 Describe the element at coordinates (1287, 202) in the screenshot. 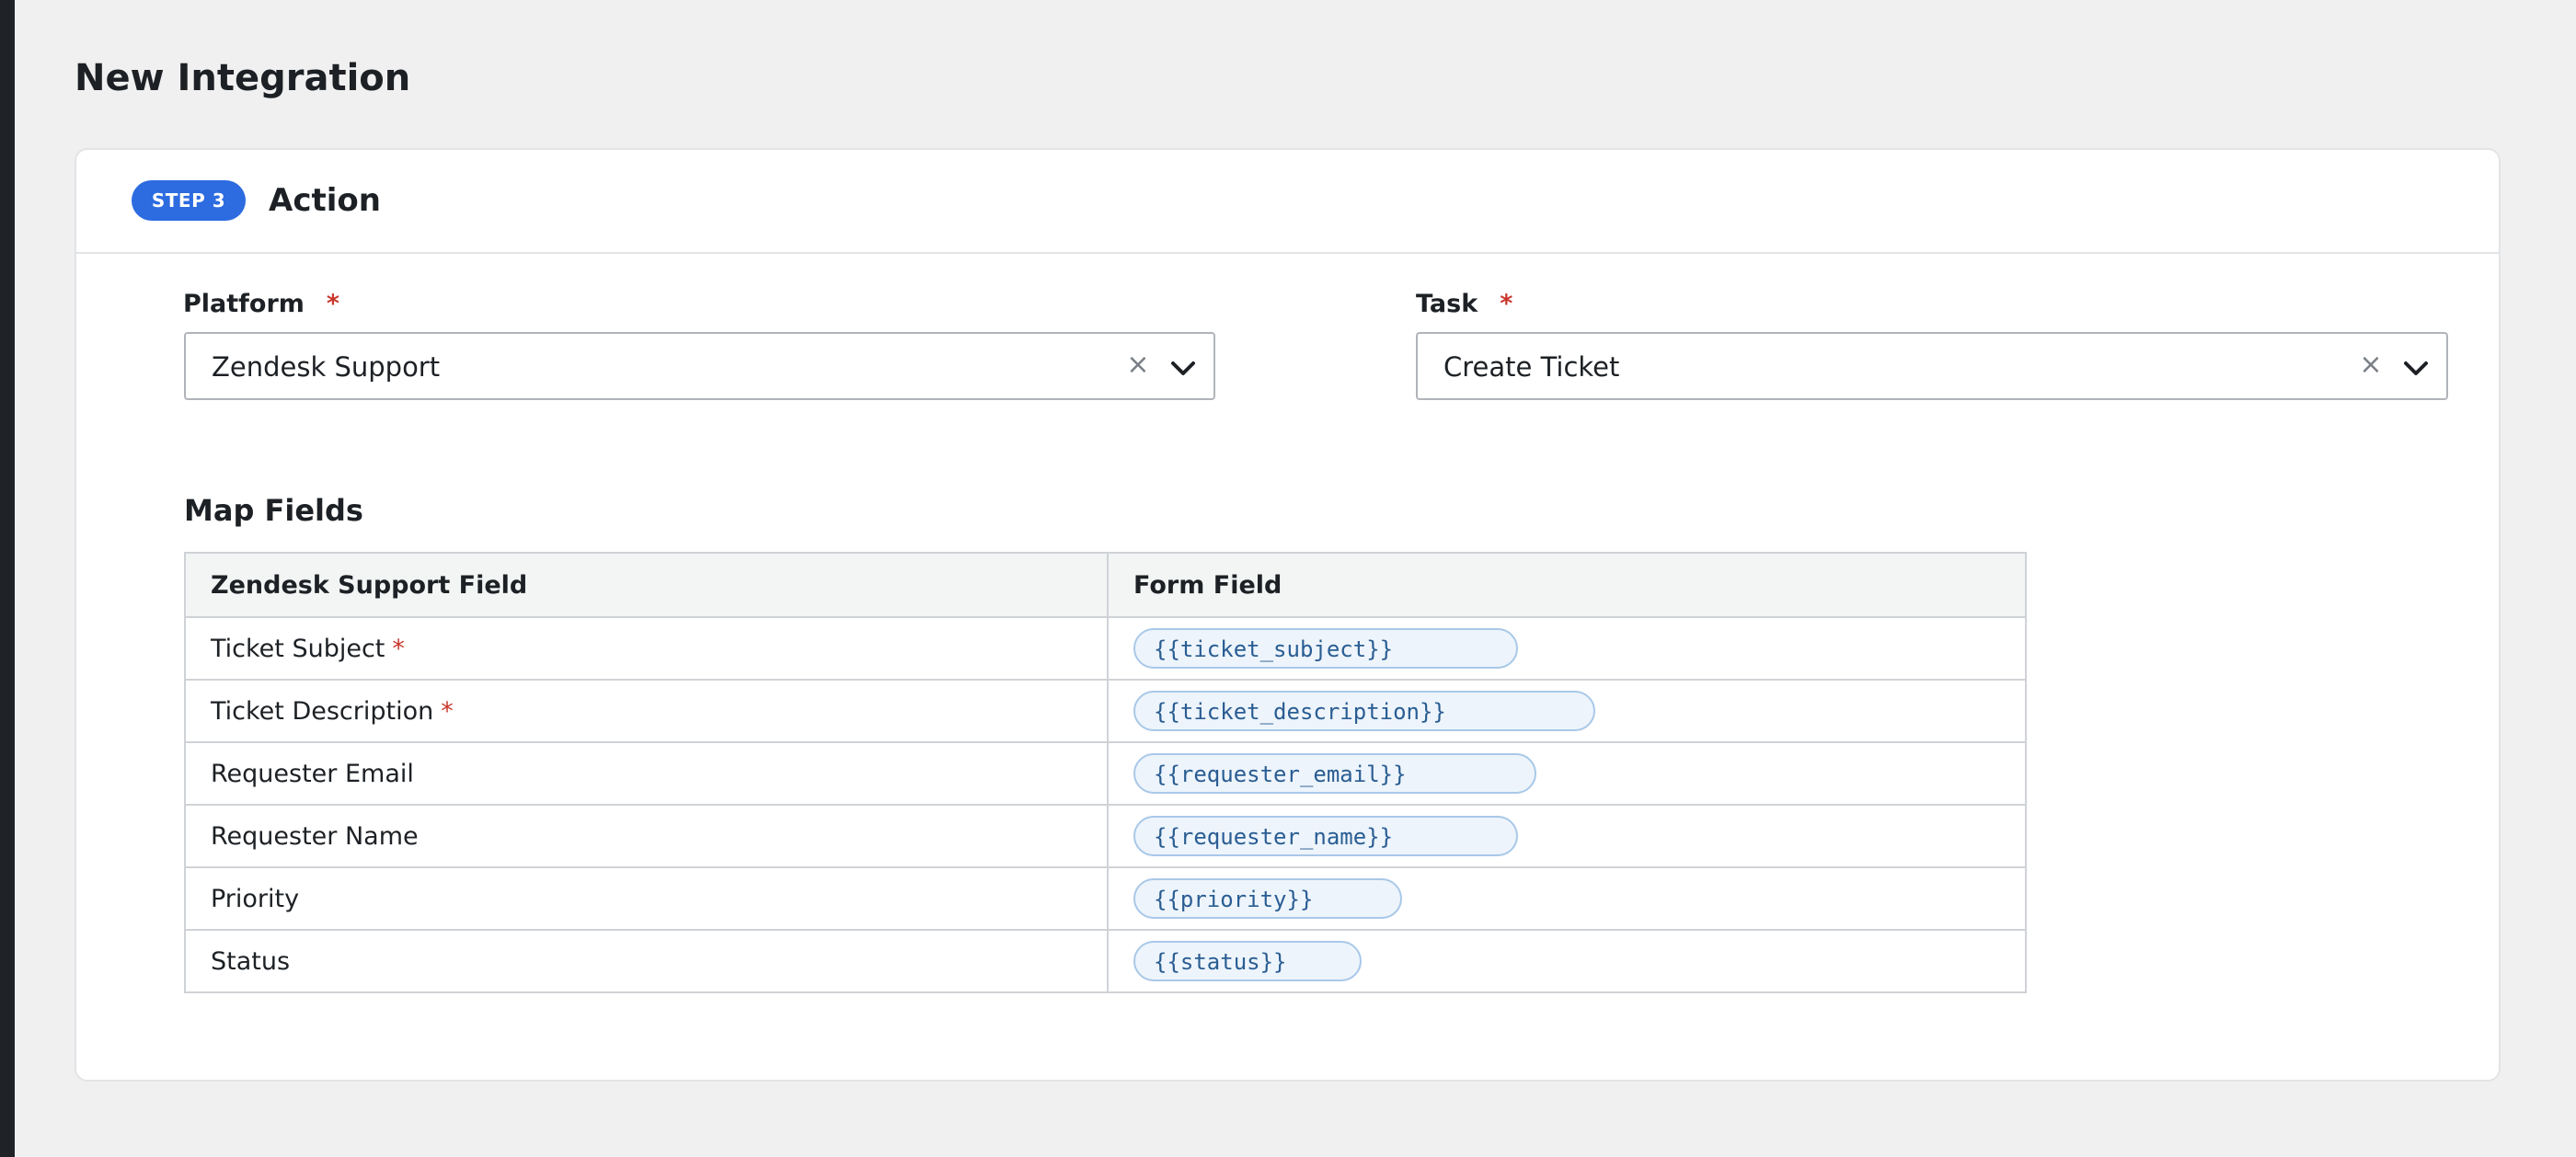

I see `card-header: STEP 3 Action` at that location.